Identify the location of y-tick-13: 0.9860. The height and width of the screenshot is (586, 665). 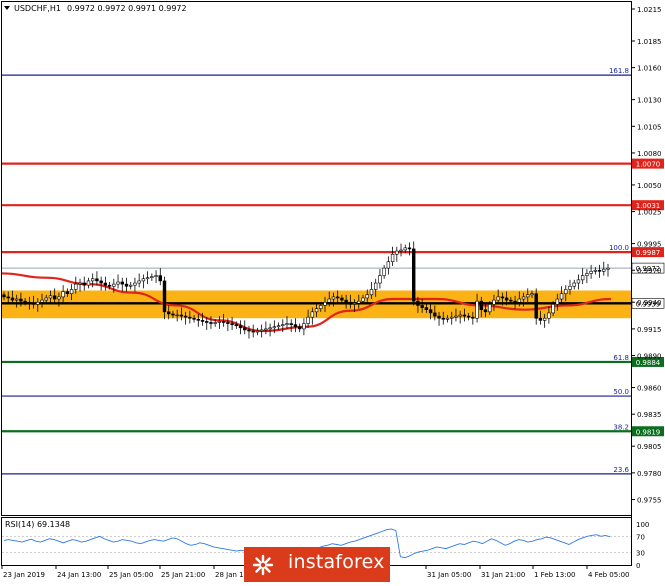
(649, 389).